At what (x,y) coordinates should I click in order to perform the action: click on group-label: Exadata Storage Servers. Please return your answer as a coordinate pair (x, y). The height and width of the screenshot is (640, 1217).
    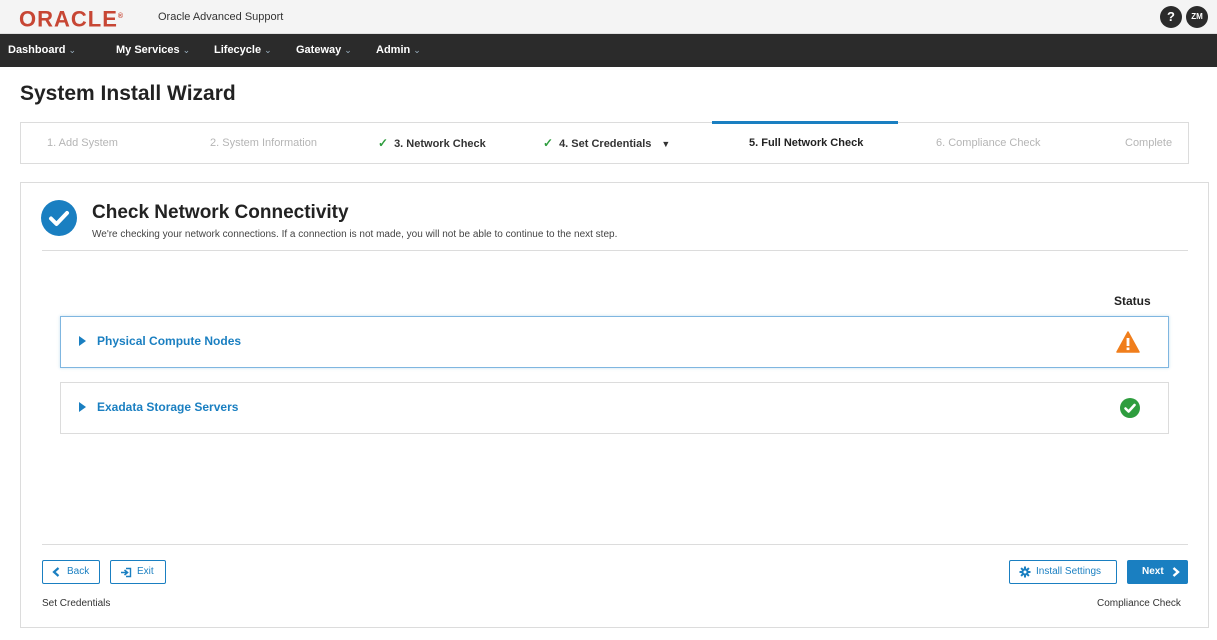
    Looking at the image, I should click on (167, 407).